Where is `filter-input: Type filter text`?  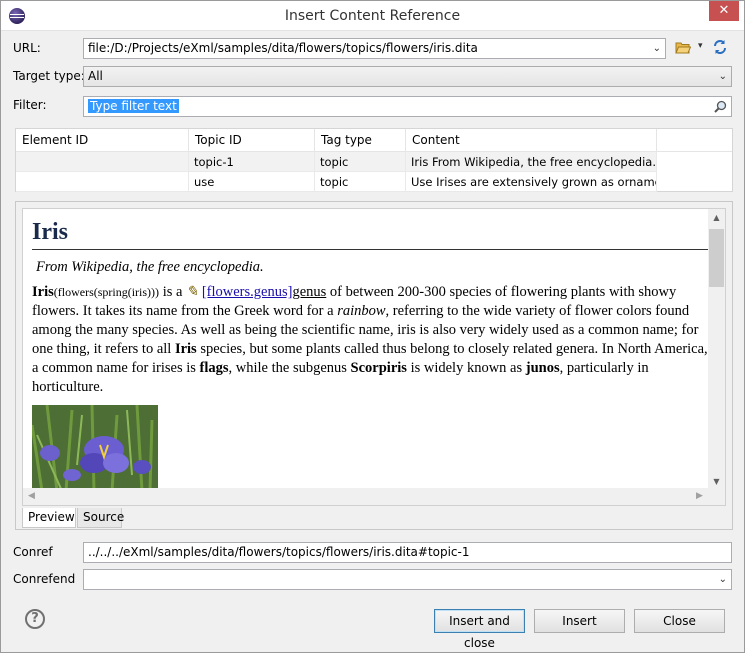 filter-input: Type filter text is located at coordinates (407, 106).